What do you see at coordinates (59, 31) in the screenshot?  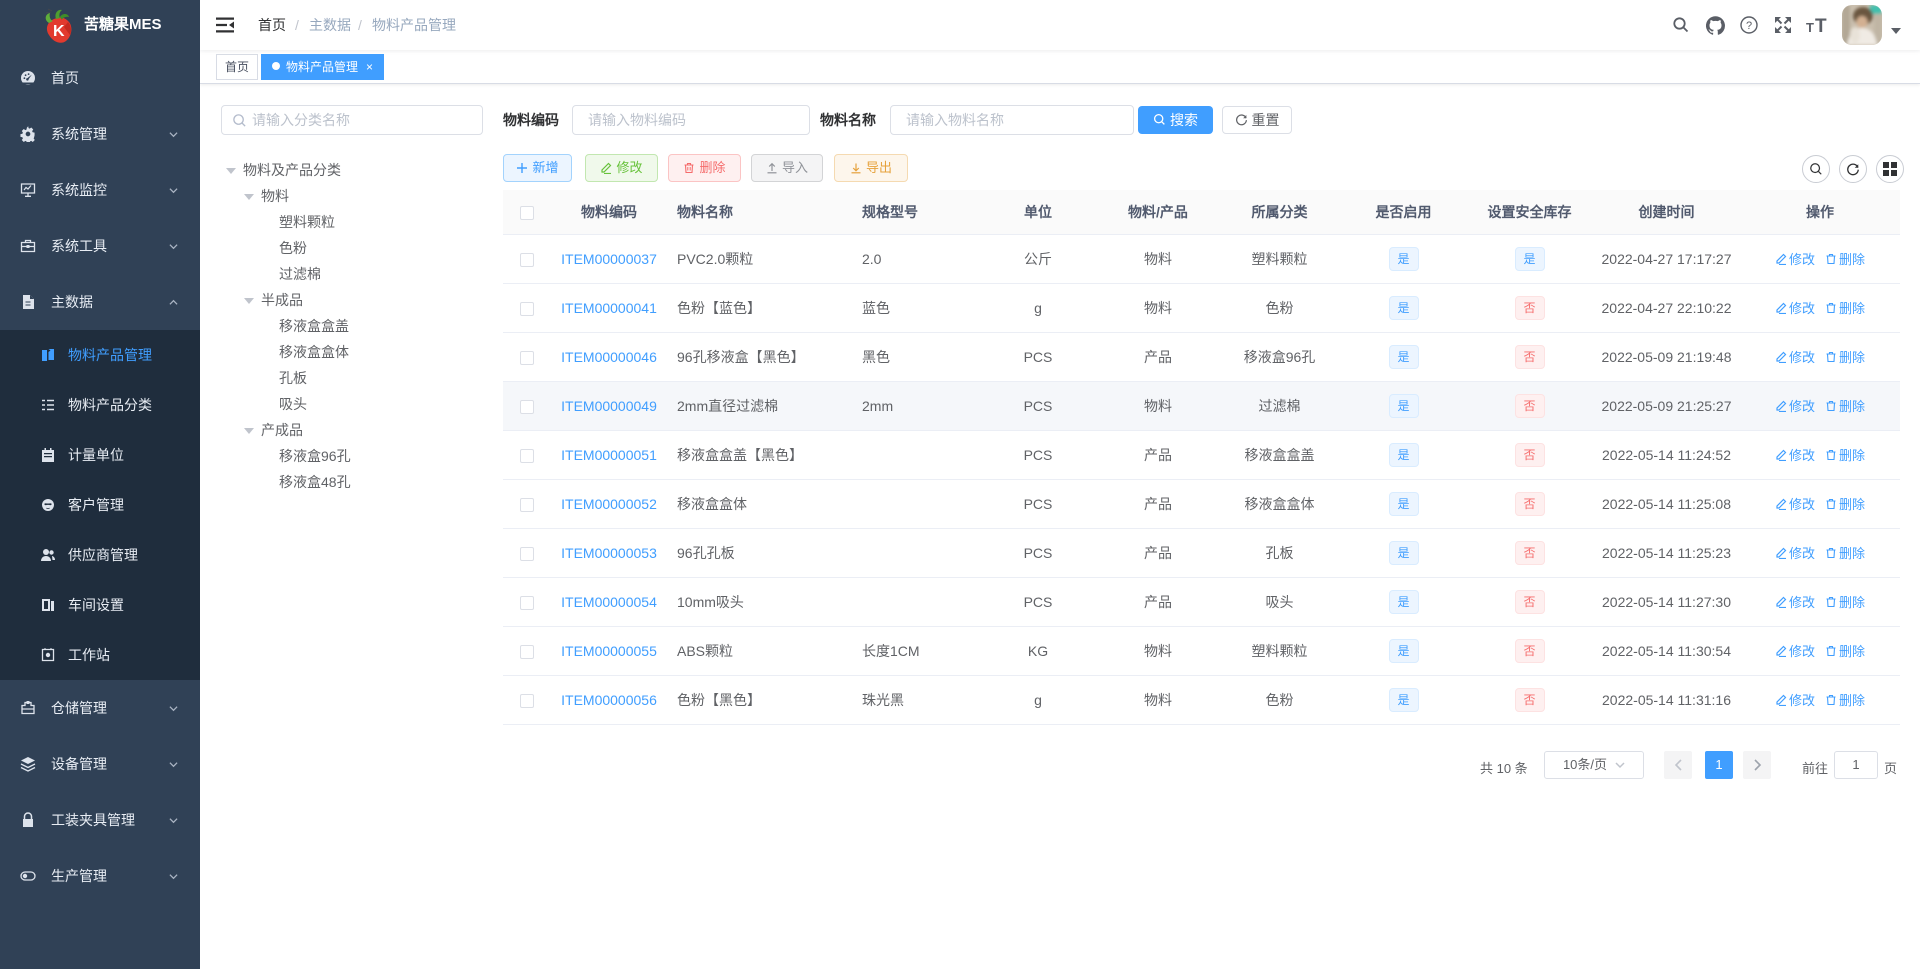 I see `svg-text: K` at bounding box center [59, 31].